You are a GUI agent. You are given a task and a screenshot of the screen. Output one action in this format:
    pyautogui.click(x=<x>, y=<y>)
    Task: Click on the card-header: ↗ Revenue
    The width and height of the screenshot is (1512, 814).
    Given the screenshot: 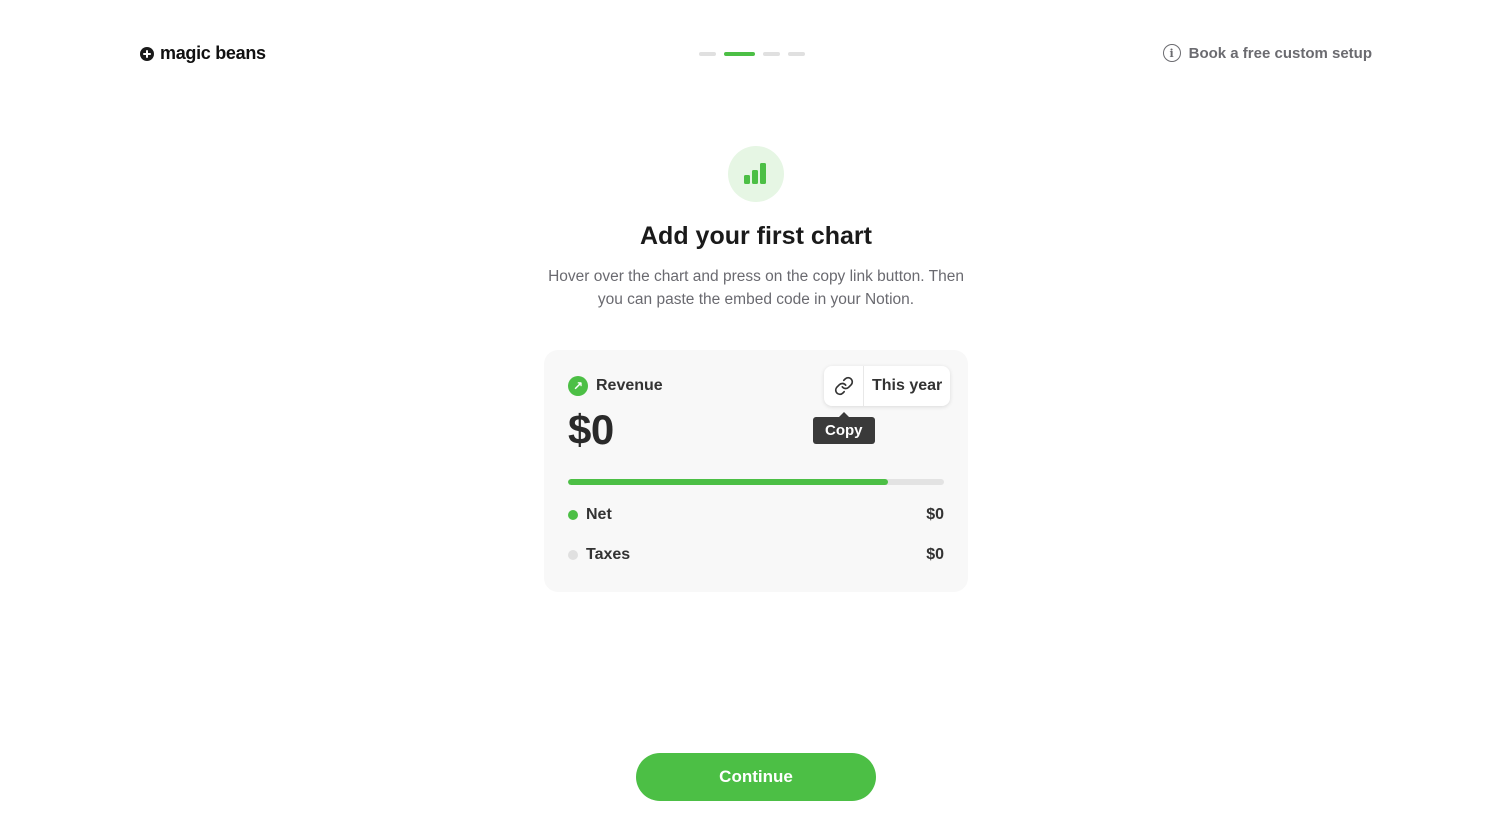 What is the action you would take?
    pyautogui.click(x=615, y=386)
    